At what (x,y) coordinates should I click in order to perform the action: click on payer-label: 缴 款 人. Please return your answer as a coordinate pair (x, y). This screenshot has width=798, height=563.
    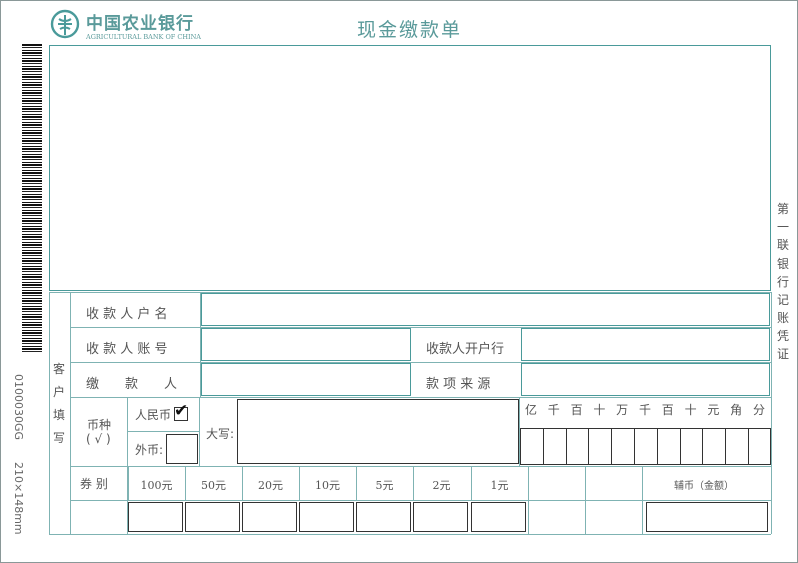
    Looking at the image, I should click on (132, 384).